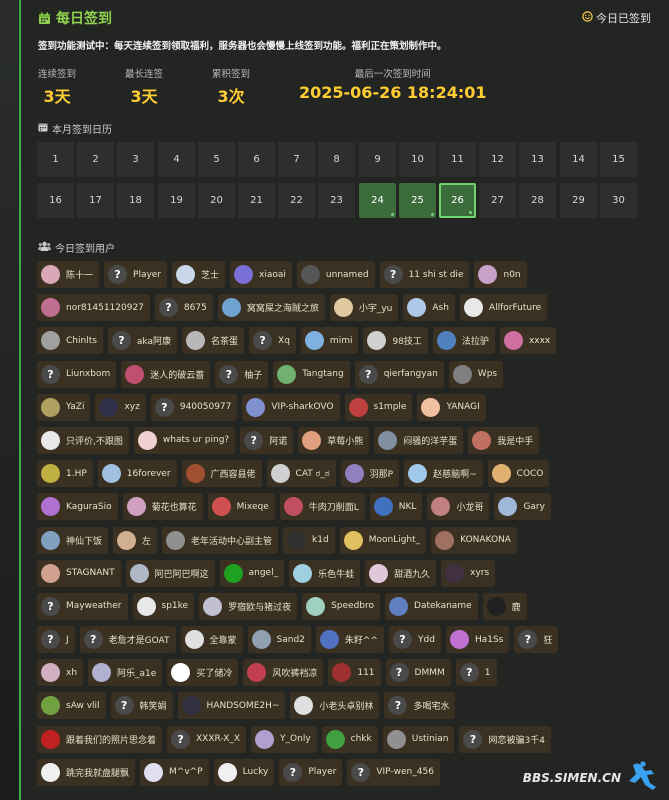 Image resolution: width=669 pixels, height=800 pixels. Describe the element at coordinates (82, 606) in the screenshot. I see `user-chip: ? Mayweather` at that location.